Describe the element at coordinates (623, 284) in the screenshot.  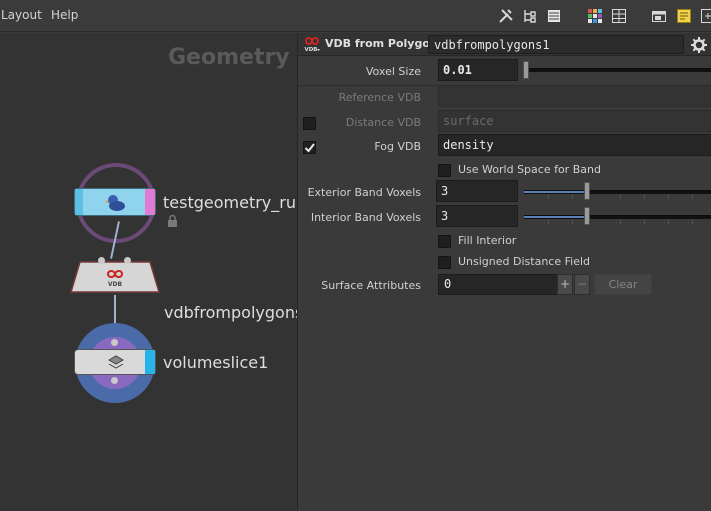
I see `clear-attributes-button: Clear` at that location.